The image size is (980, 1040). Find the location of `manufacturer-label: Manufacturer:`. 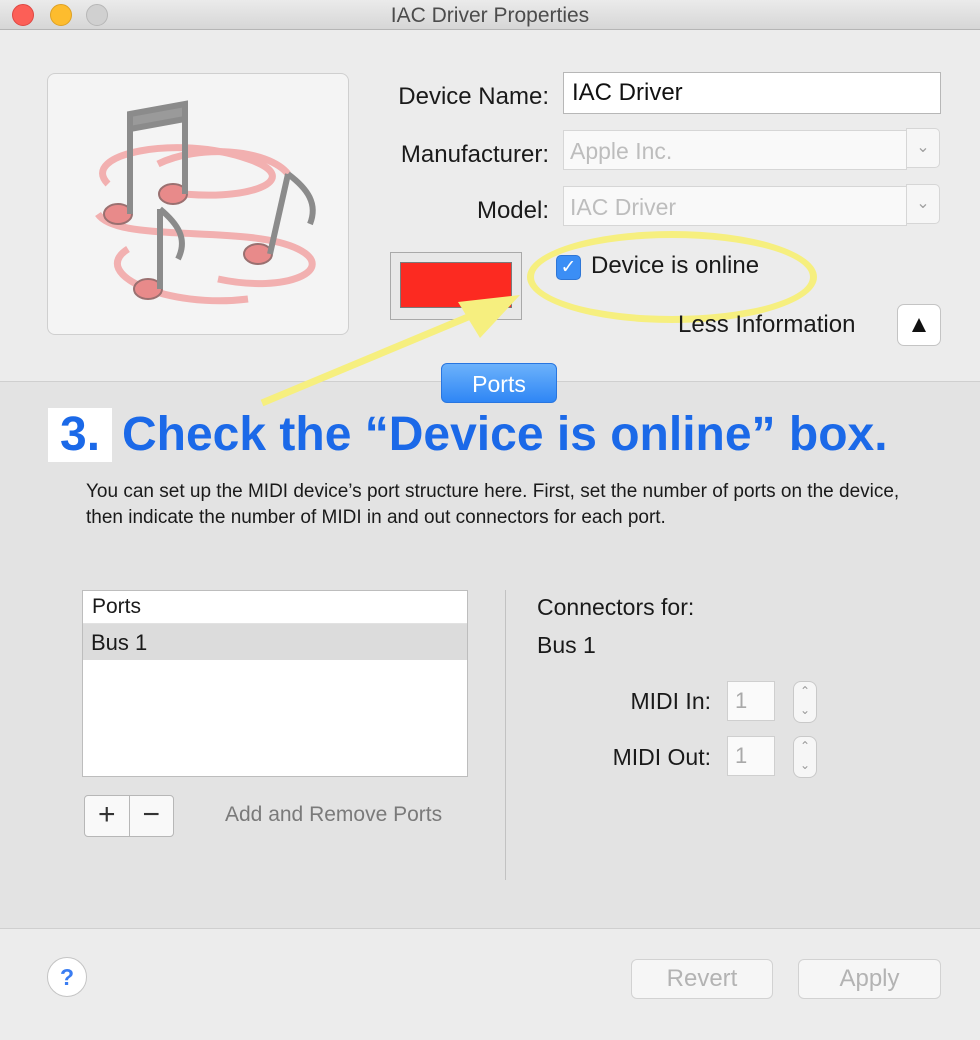

manufacturer-label: Manufacturer: is located at coordinates (474, 154).